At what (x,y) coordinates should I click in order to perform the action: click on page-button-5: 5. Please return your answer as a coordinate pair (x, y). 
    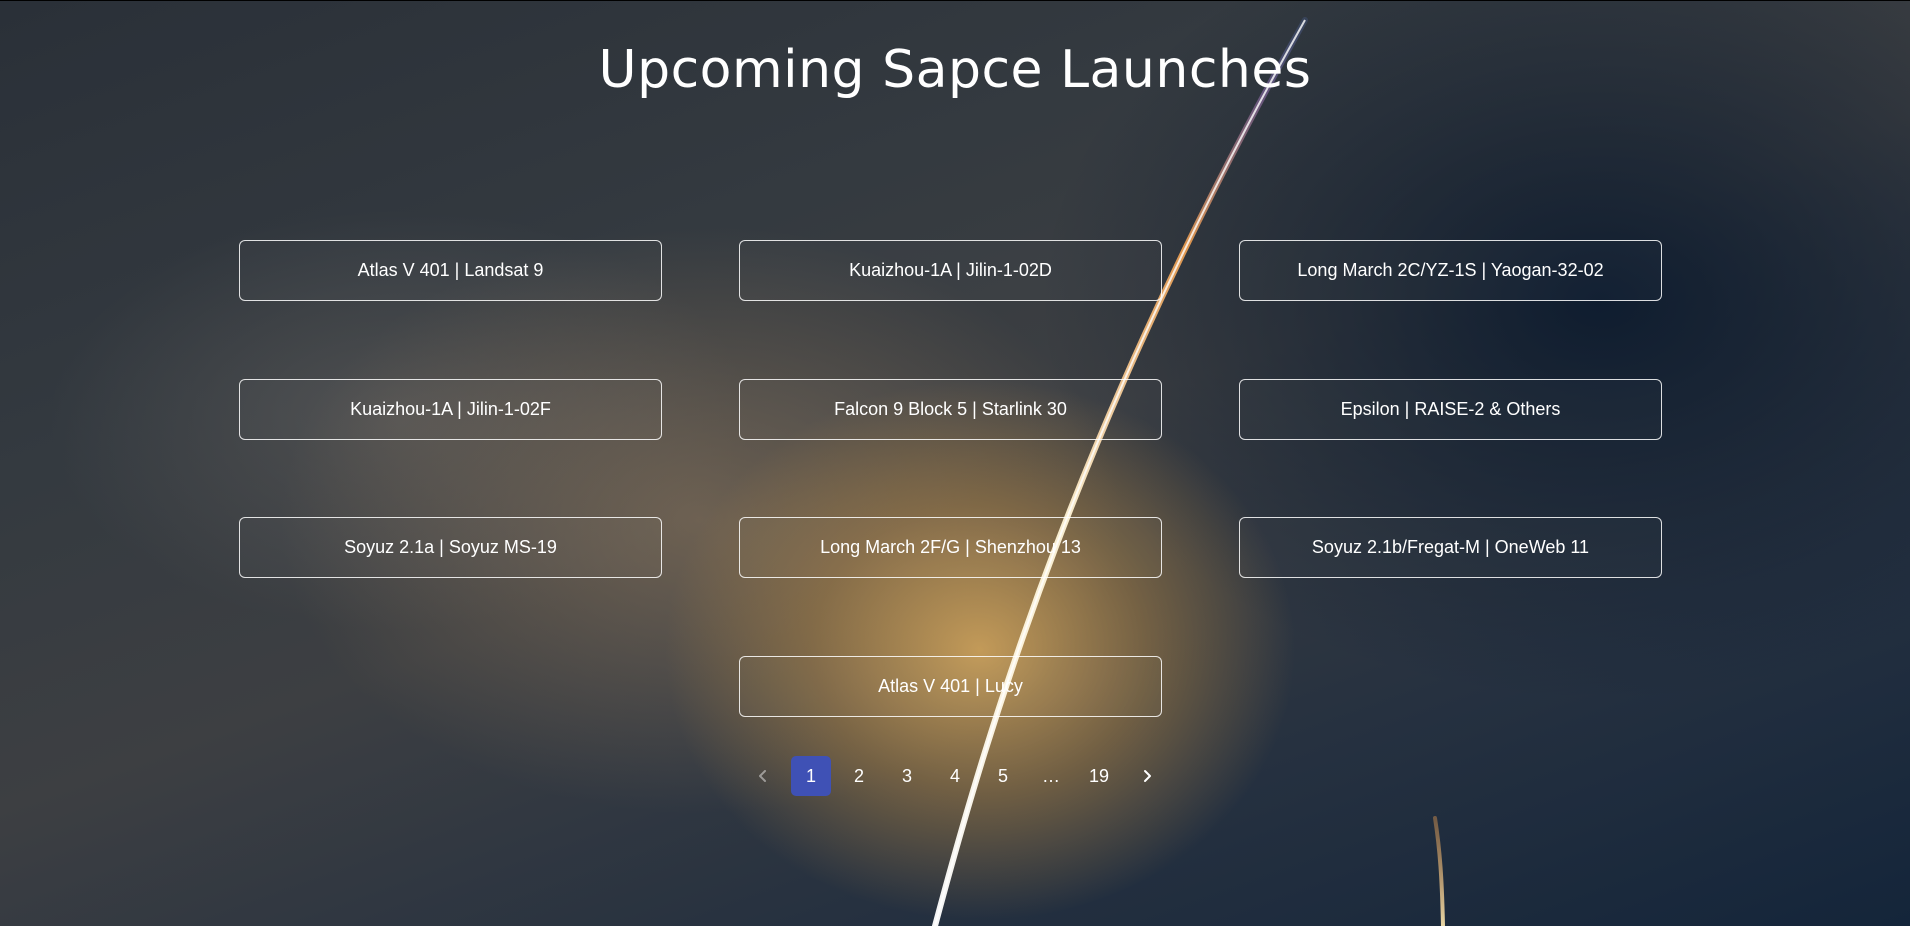
    Looking at the image, I should click on (1003, 776).